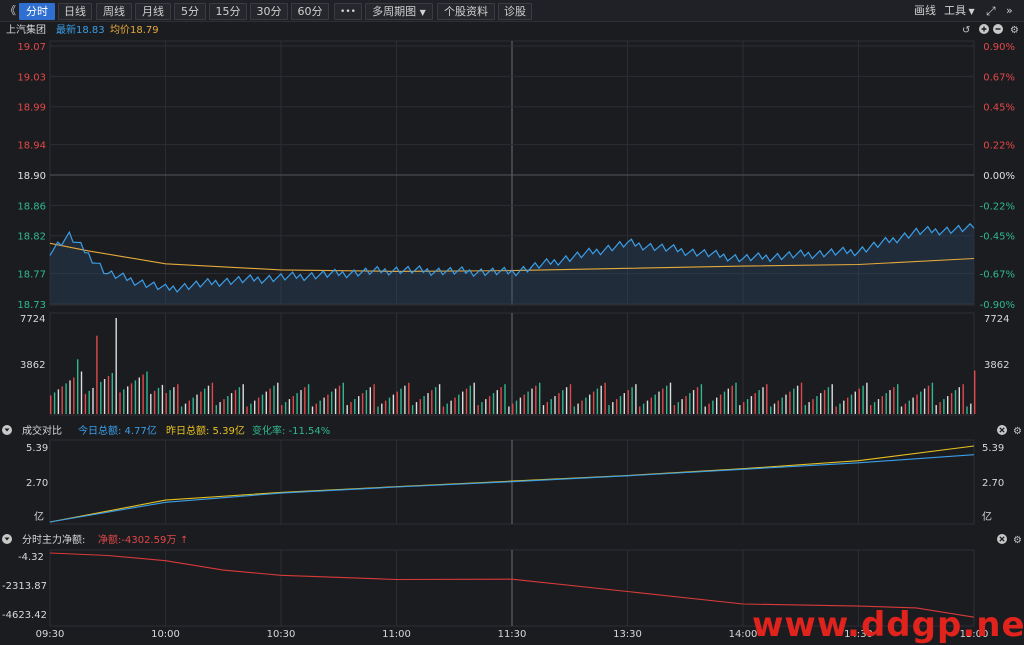 The width and height of the screenshot is (1024, 645). I want to click on price-tick-label: 18.73, so click(31, 305).